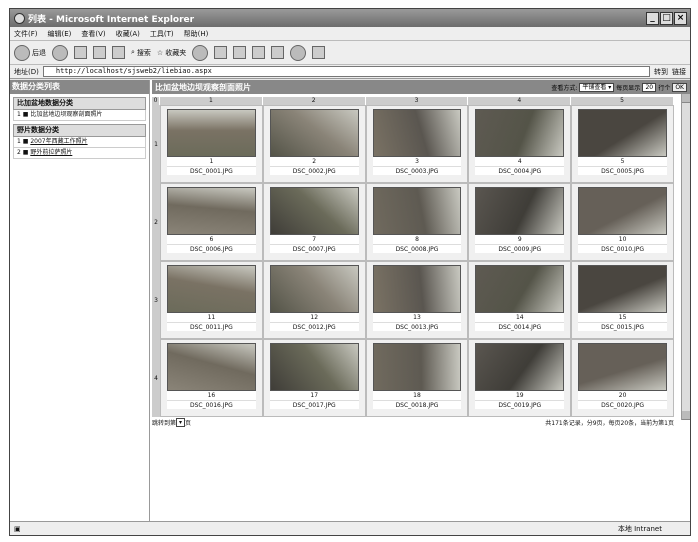 The height and width of the screenshot is (542, 698). I want to click on photo-cell: 6 DSC_0006.JPG, so click(211, 222).